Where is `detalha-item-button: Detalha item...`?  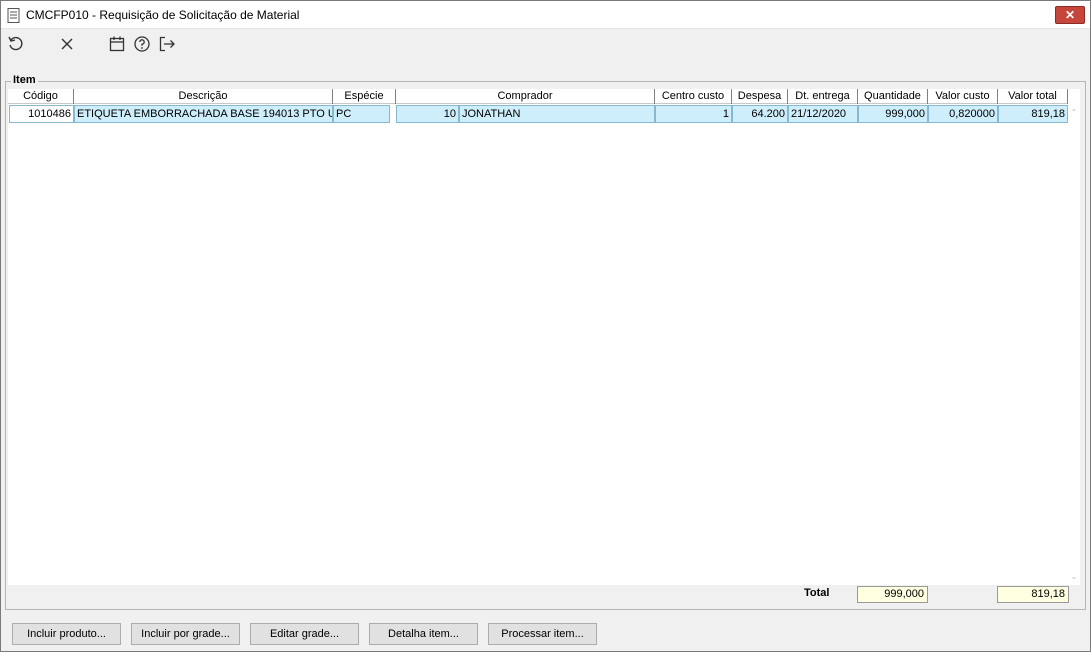 detalha-item-button: Detalha item... is located at coordinates (423, 634).